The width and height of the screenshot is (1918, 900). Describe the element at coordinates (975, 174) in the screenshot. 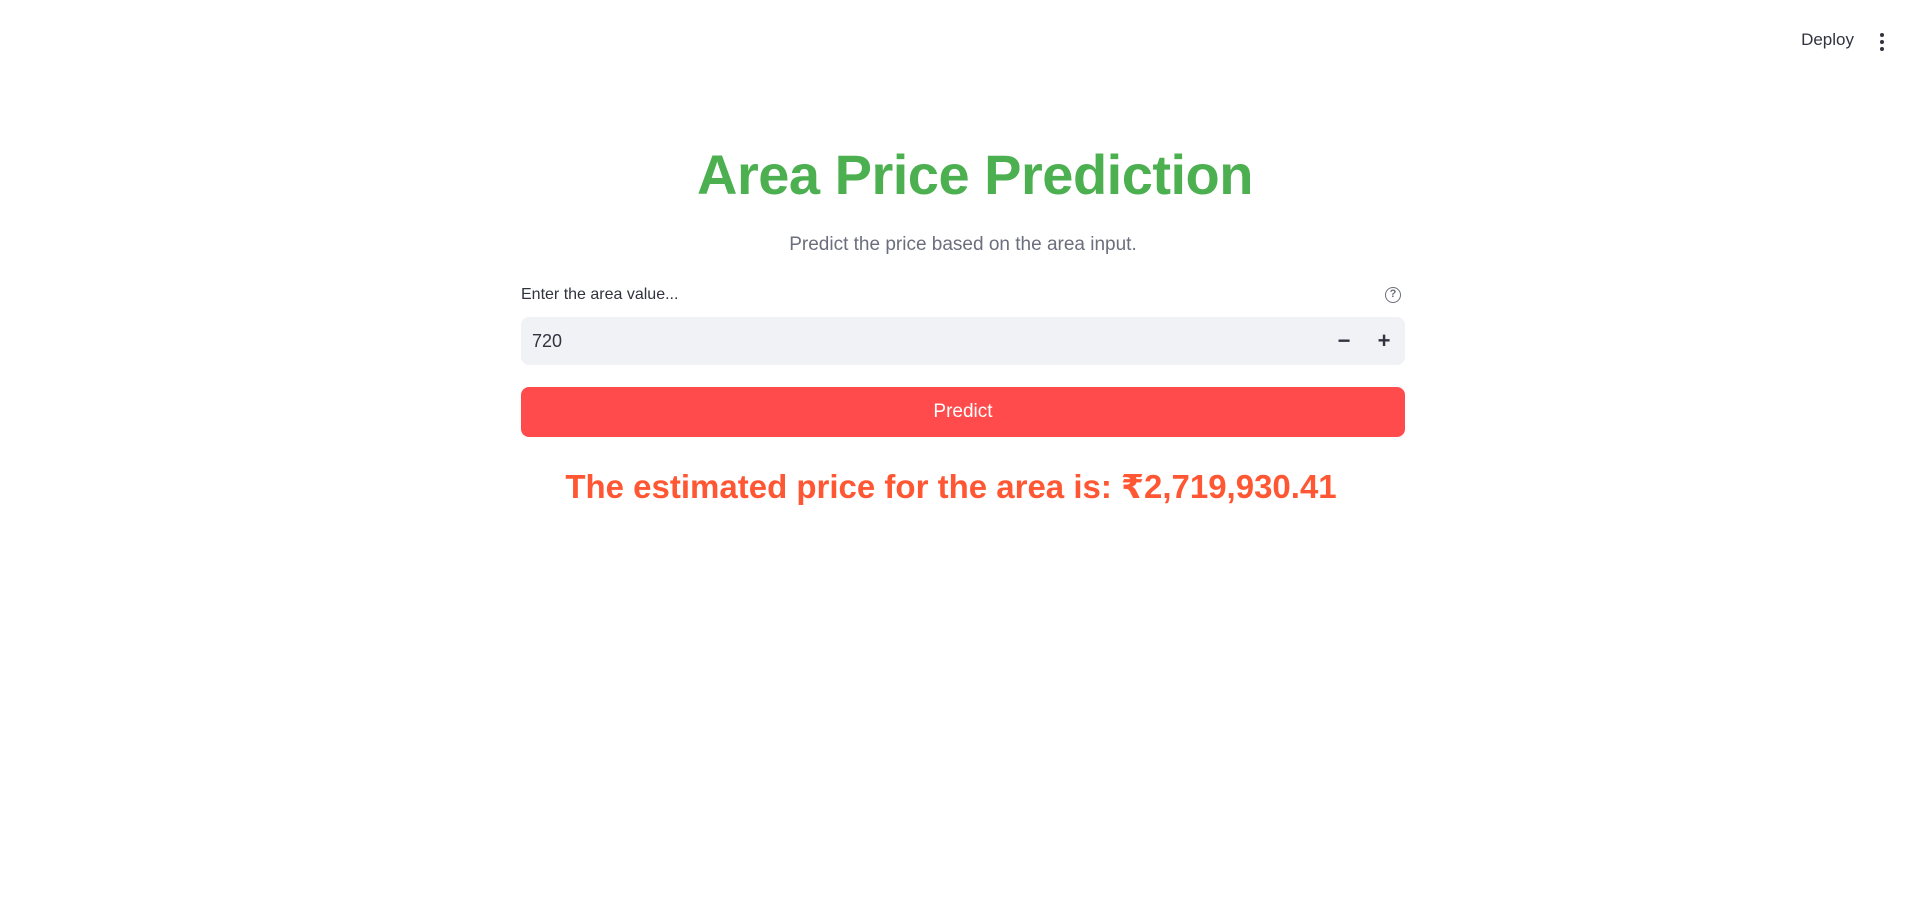

I see `page-title: Area Price Prediction` at that location.